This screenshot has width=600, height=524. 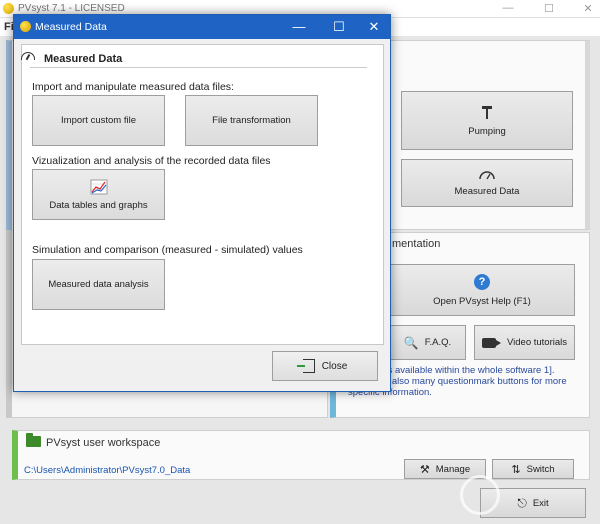 I want to click on workspace-title: PVsyst user workspace, so click(x=103, y=443).